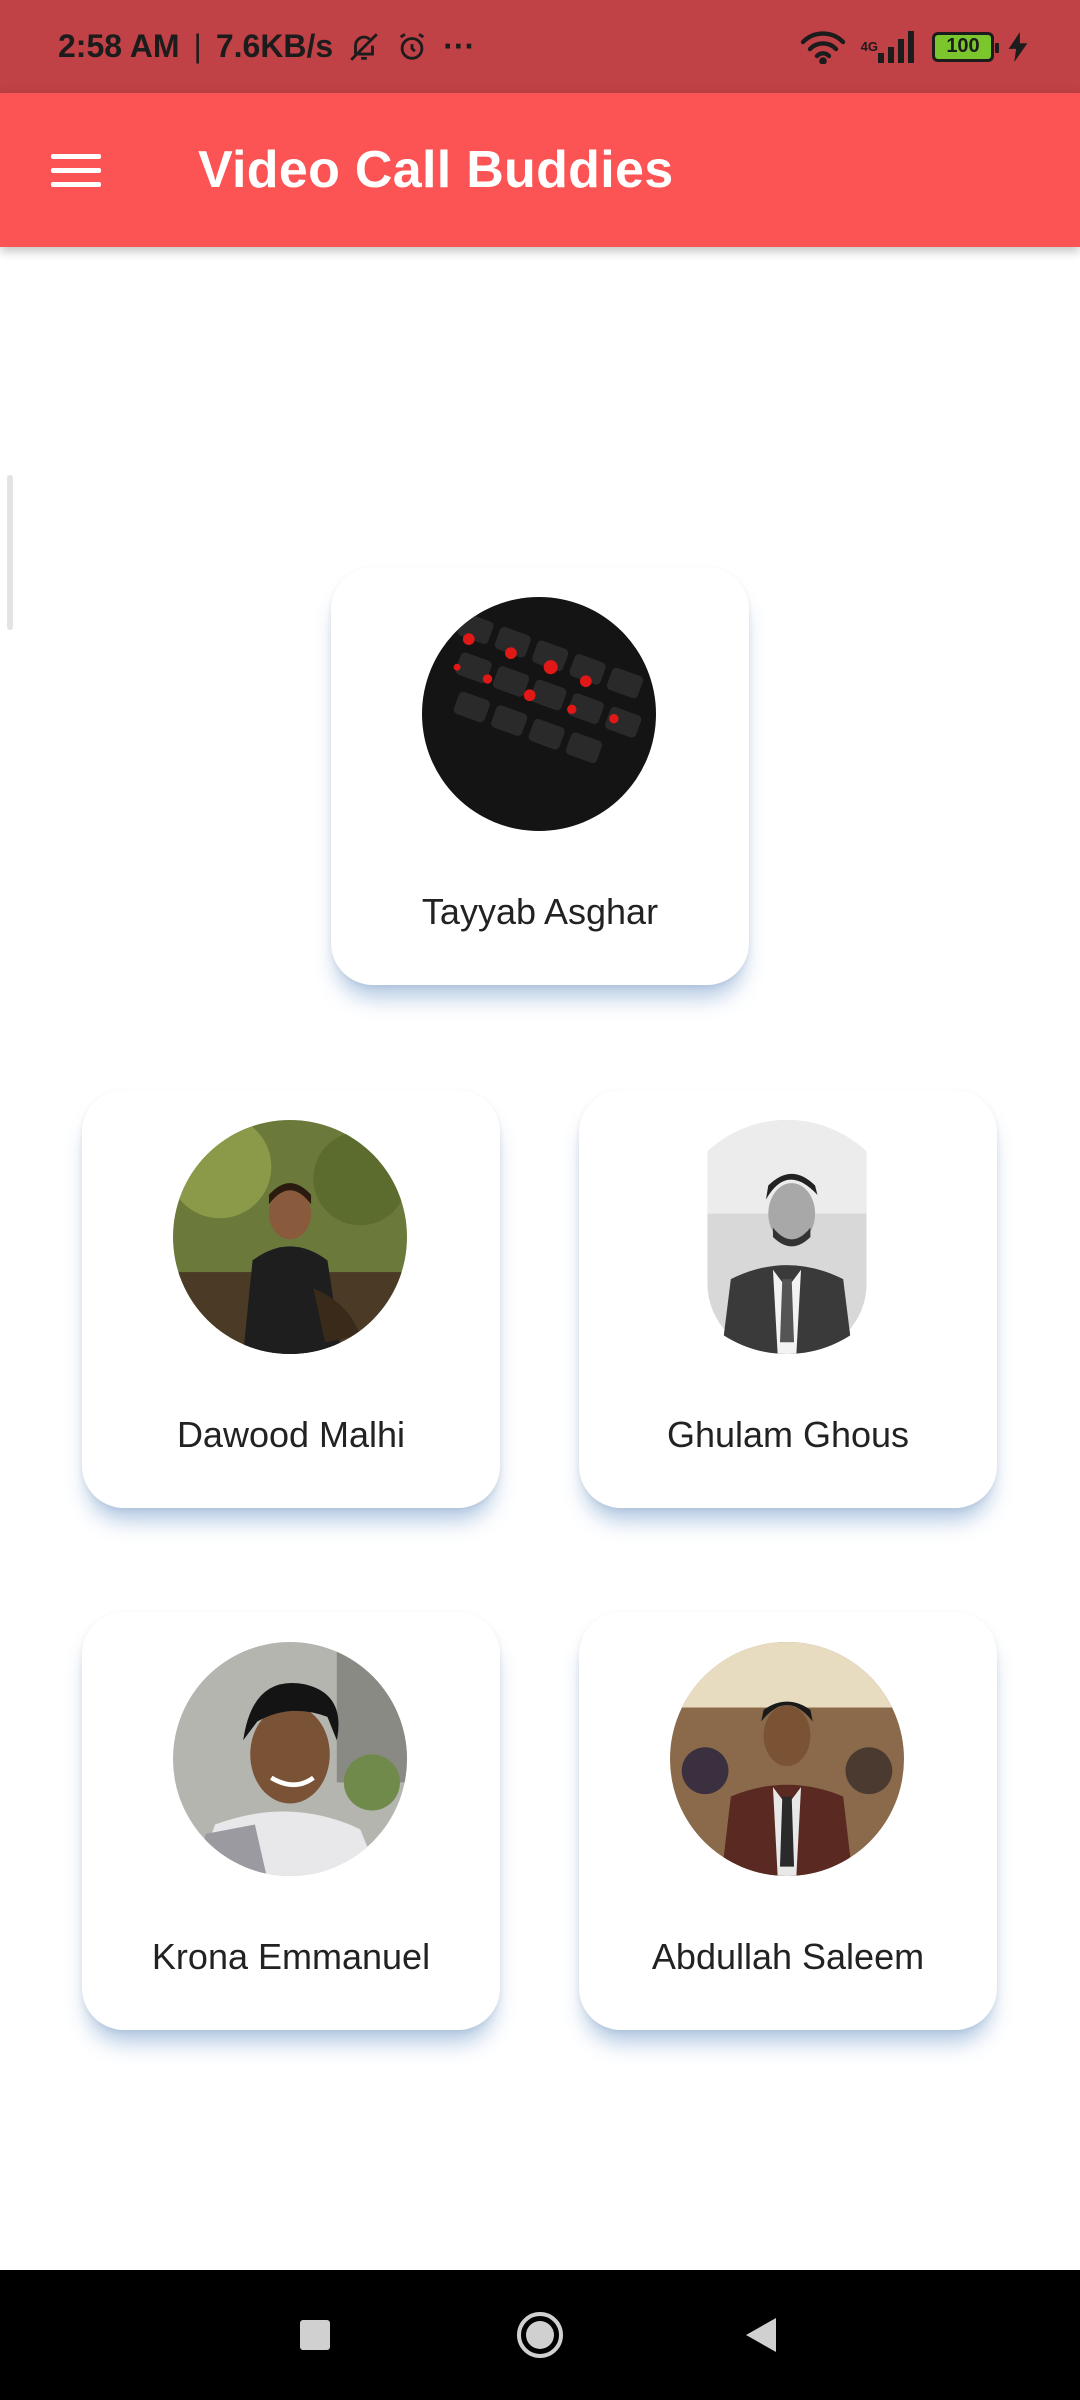 This screenshot has height=2400, width=1080. I want to click on buddy-card-tayyab-asghar: Tayyab Asghar, so click(540, 776).